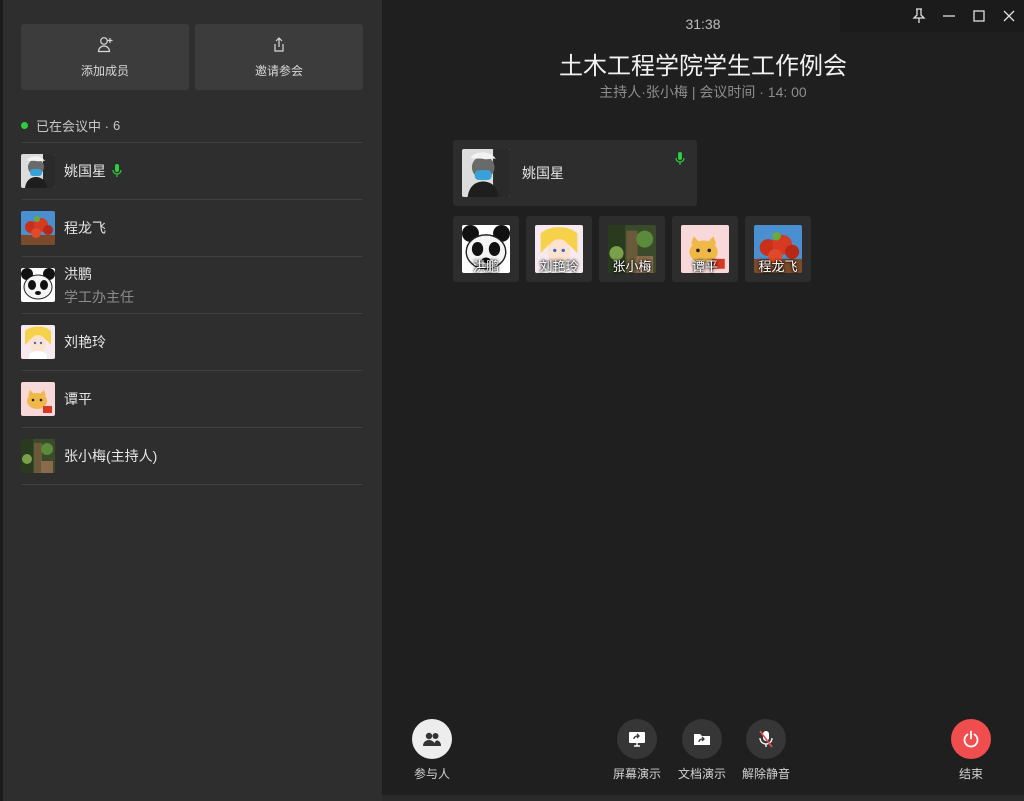  Describe the element at coordinates (559, 249) in the screenshot. I see `participant-tile: 刘艳玲` at that location.